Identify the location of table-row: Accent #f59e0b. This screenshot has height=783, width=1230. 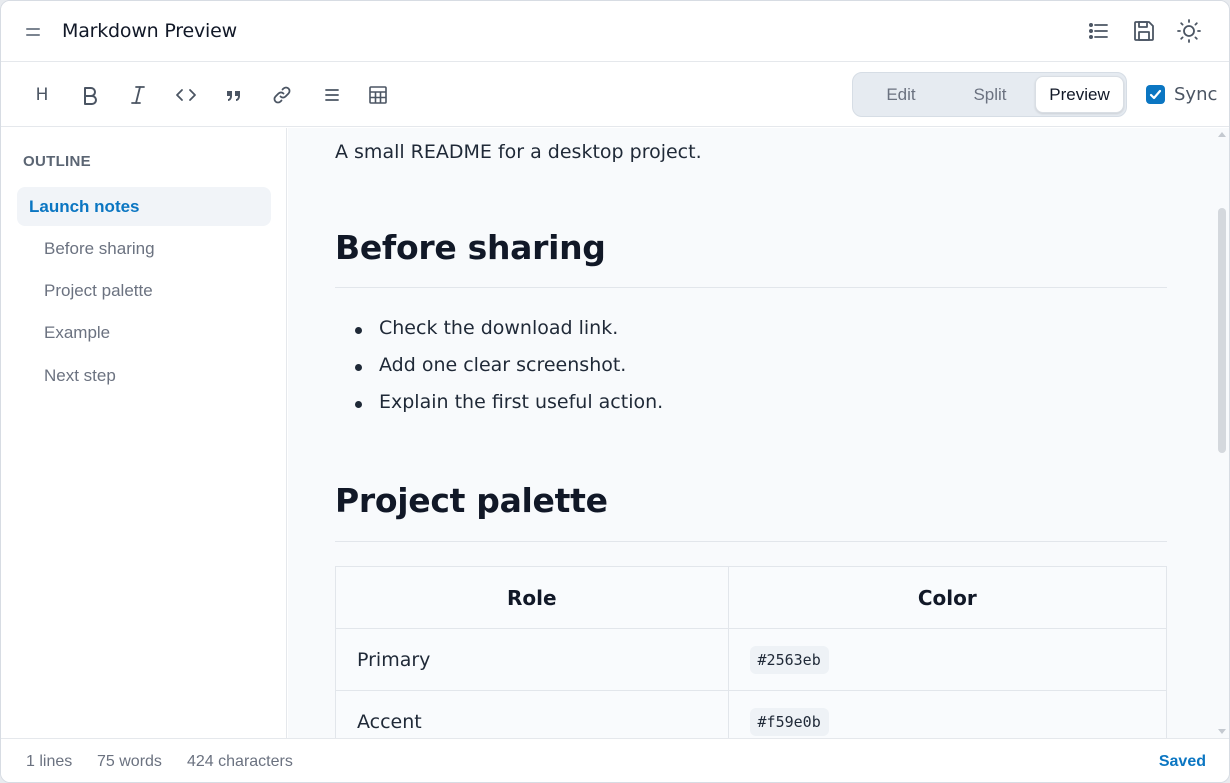
(751, 714).